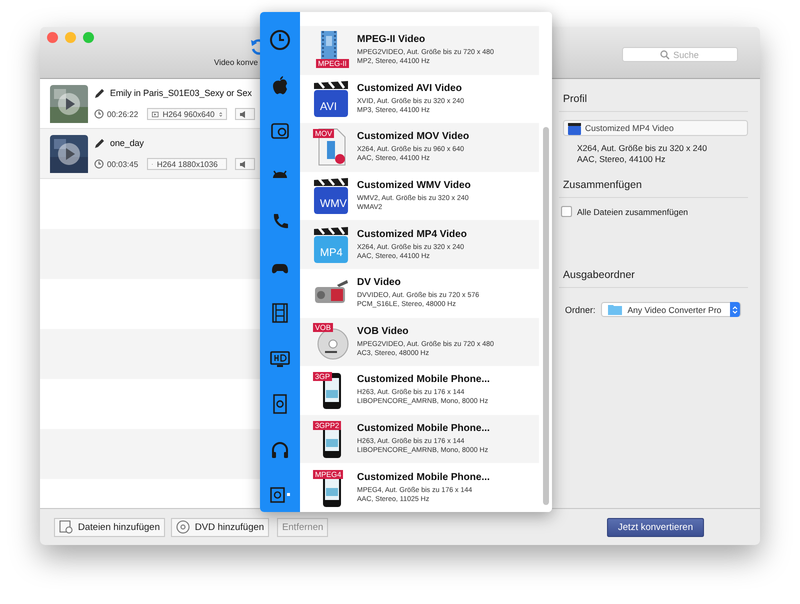  Describe the element at coordinates (391, 40) in the screenshot. I see `profile-name: MPEG-II Video` at that location.